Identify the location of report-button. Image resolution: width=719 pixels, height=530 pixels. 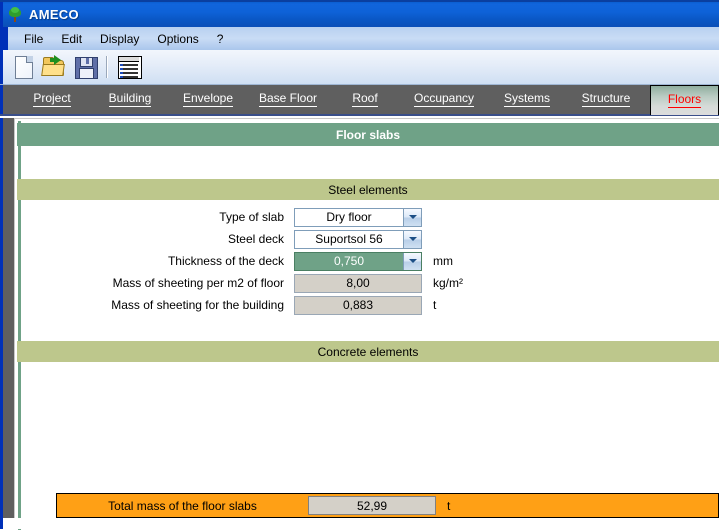
(129, 67).